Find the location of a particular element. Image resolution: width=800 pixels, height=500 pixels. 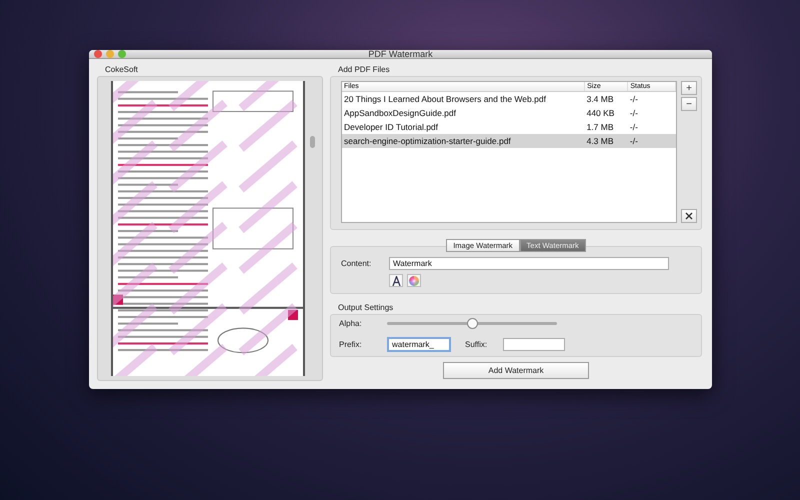

color-wheel-icon is located at coordinates (414, 281).